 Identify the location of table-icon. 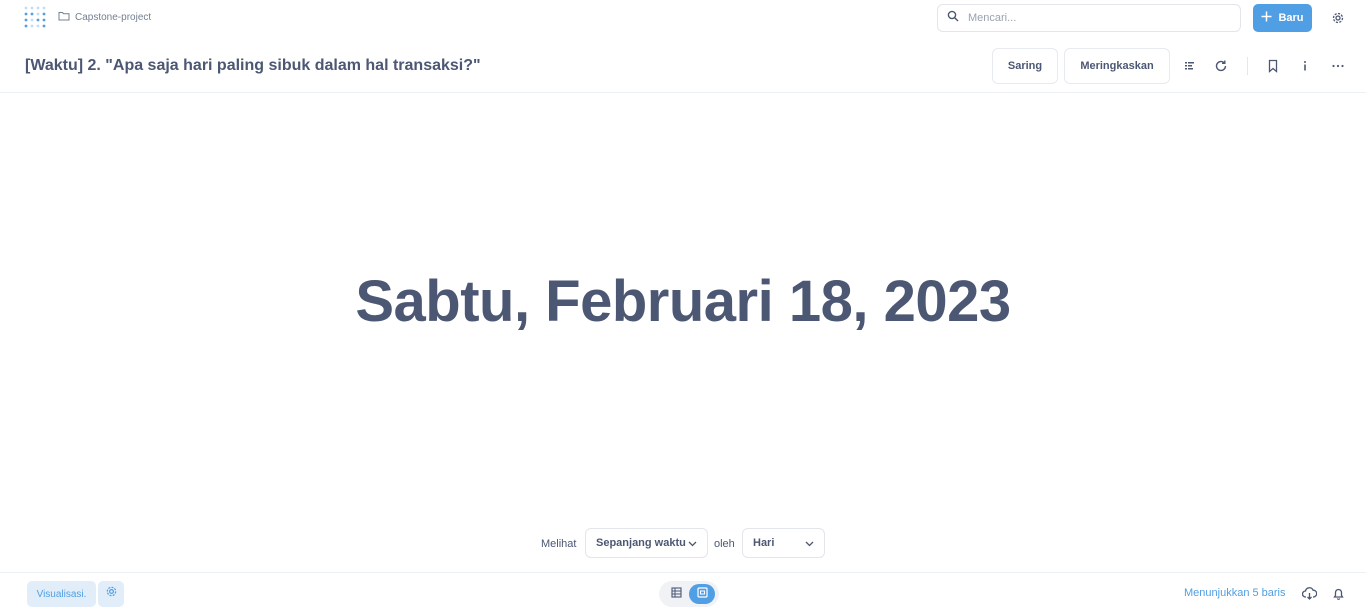
(676, 594).